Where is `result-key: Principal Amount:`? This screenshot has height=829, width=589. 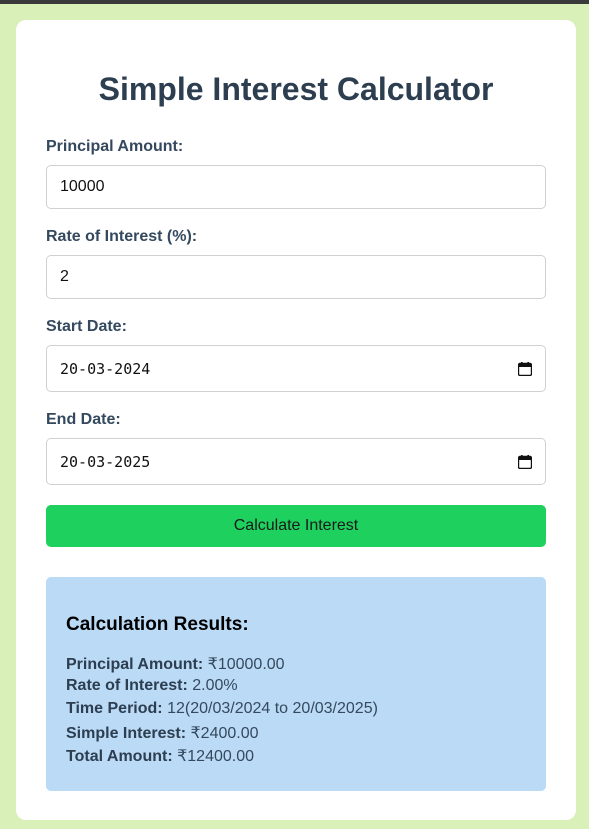 result-key: Principal Amount: is located at coordinates (135, 664).